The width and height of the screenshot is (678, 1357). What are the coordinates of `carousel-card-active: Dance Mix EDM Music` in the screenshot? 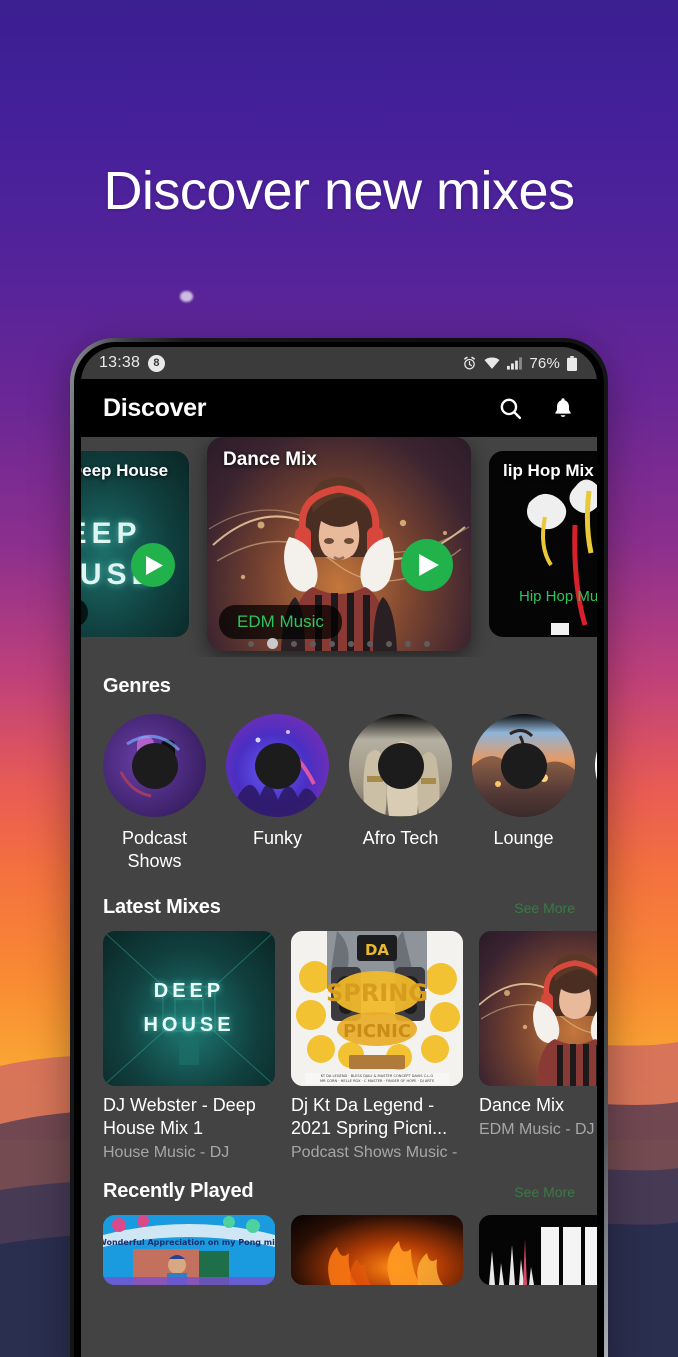 It's located at (339, 544).